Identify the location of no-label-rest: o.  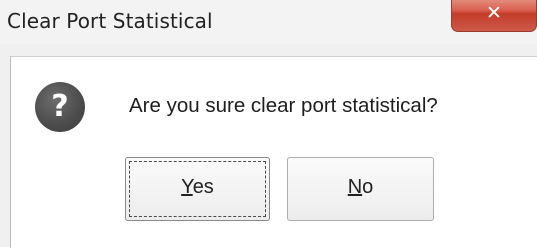
(368, 187).